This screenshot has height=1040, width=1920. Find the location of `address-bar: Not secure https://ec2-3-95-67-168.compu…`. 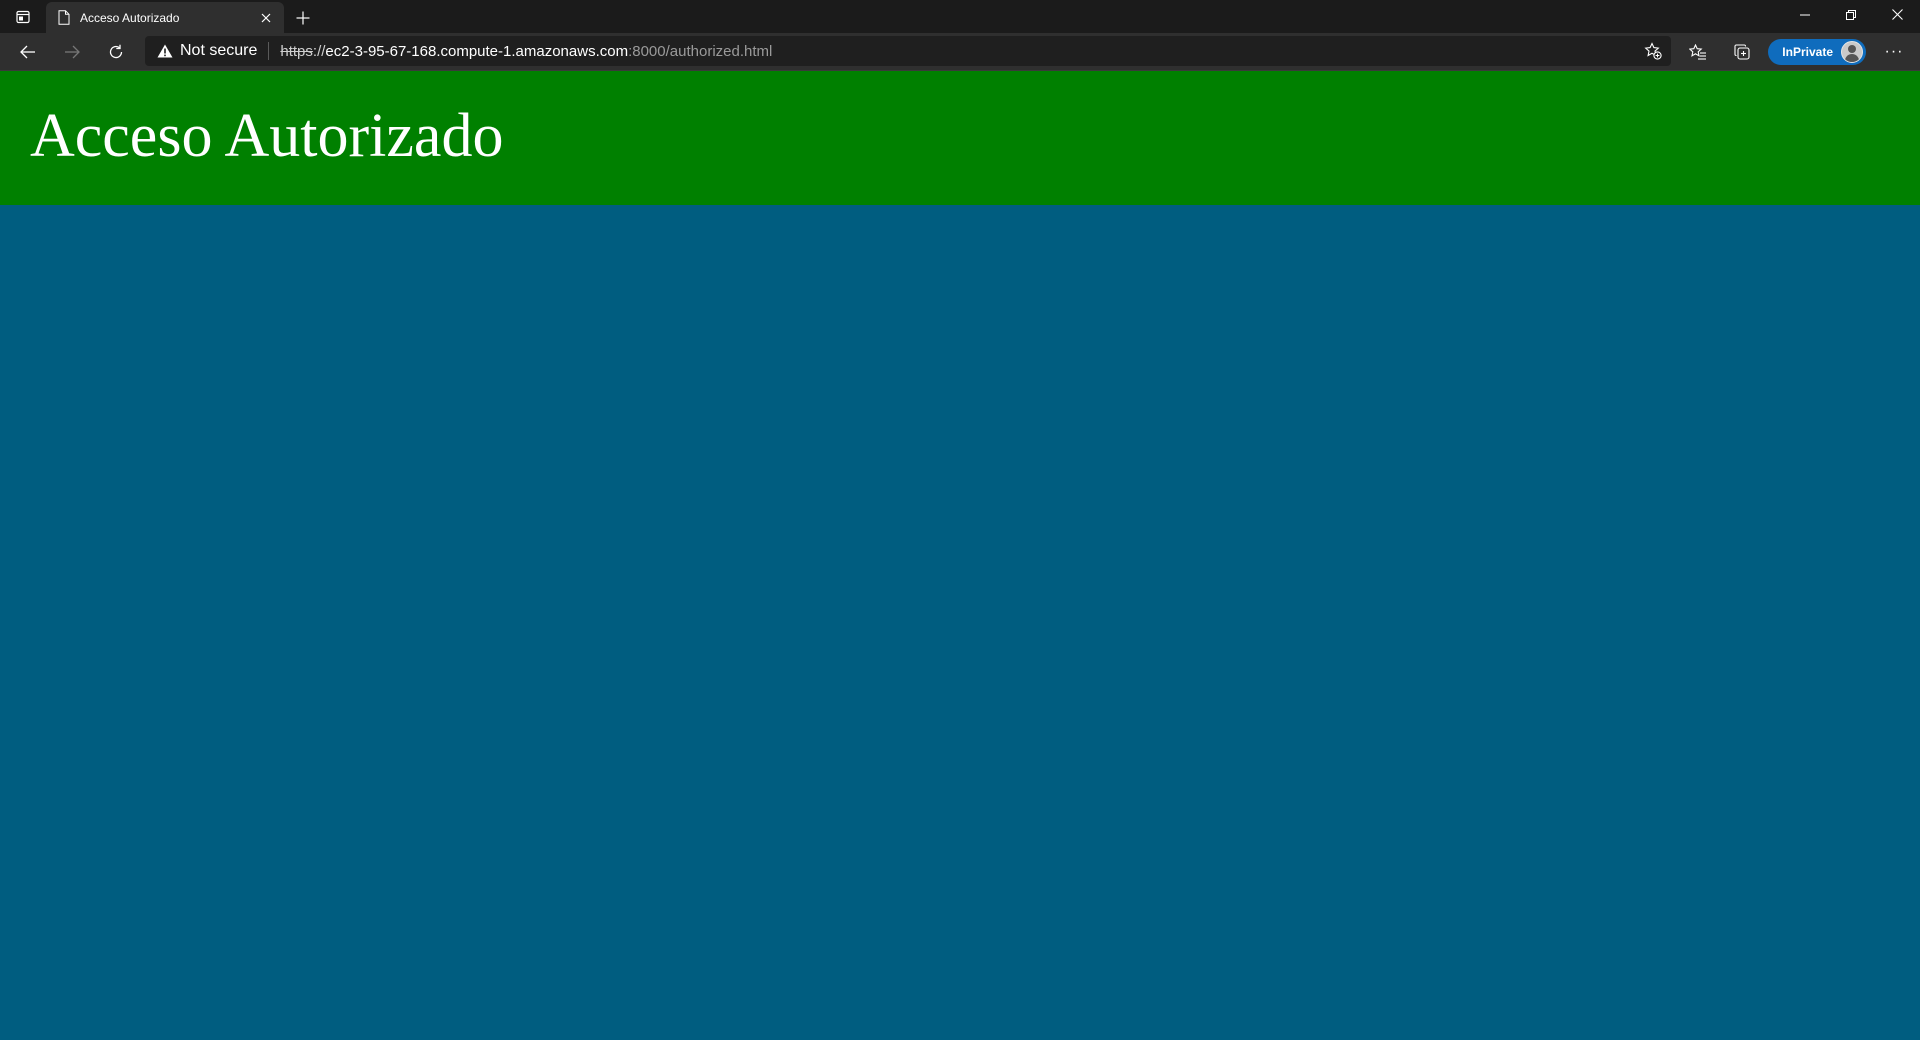

address-bar: Not secure https://ec2-3-95-67-168.compu… is located at coordinates (908, 51).